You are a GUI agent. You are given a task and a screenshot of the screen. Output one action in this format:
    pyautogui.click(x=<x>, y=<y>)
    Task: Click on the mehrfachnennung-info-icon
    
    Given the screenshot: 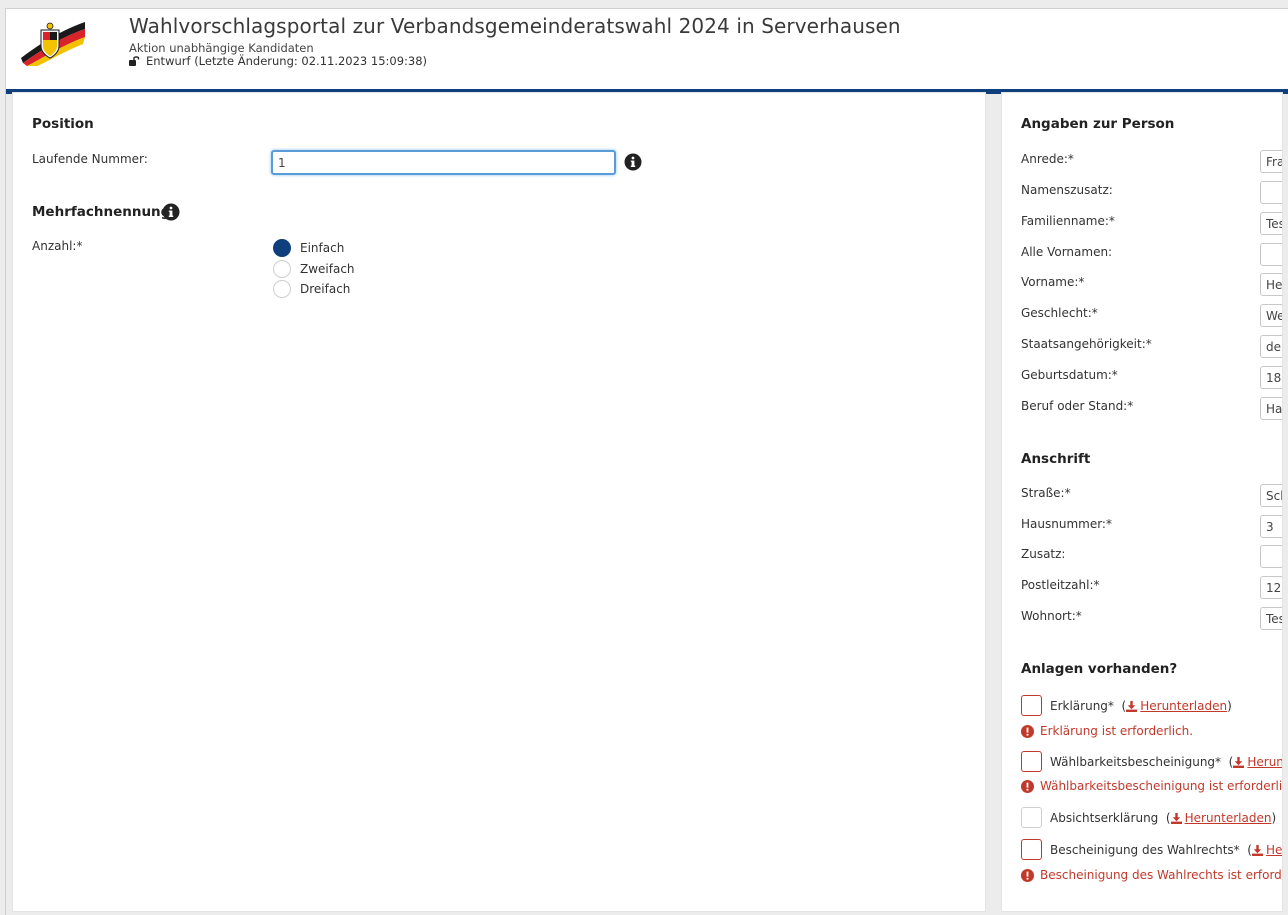 What is the action you would take?
    pyautogui.click(x=171, y=212)
    